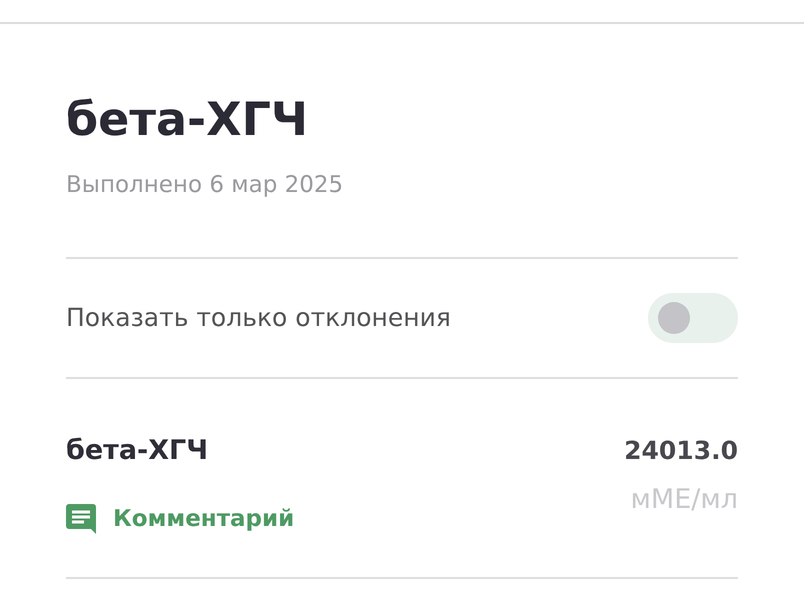 This screenshot has height=600, width=804. Describe the element at coordinates (693, 318) in the screenshot. I see `toggle-switch` at that location.